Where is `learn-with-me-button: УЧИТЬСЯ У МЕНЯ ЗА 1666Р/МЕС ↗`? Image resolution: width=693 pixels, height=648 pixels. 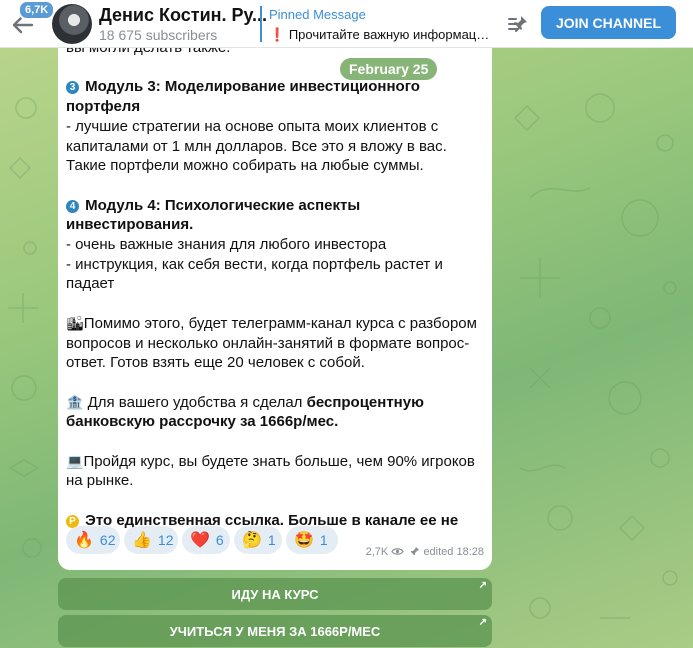 learn-with-me-button: УЧИТЬСЯ У МЕНЯ ЗА 1666Р/МЕС ↗ is located at coordinates (275, 631).